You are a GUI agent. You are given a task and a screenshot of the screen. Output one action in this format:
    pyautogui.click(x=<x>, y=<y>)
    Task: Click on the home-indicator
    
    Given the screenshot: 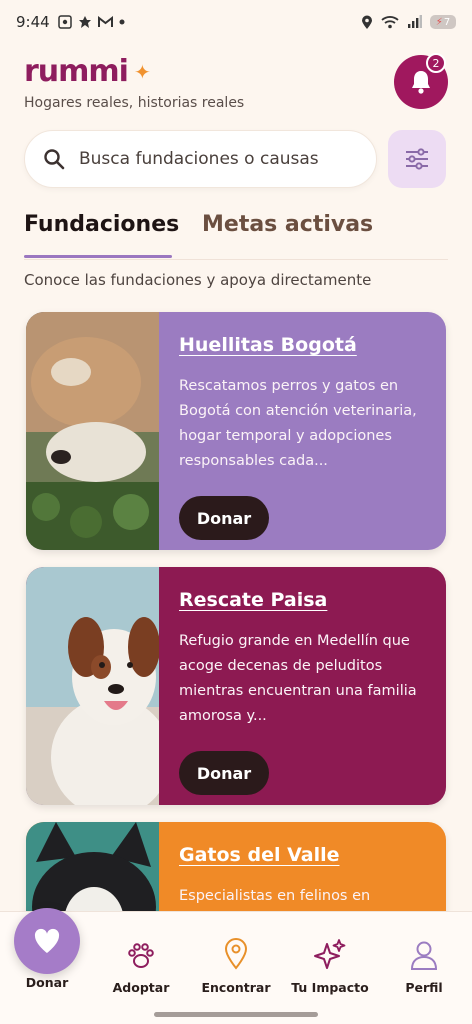 What is the action you would take?
    pyautogui.click(x=236, y=1014)
    